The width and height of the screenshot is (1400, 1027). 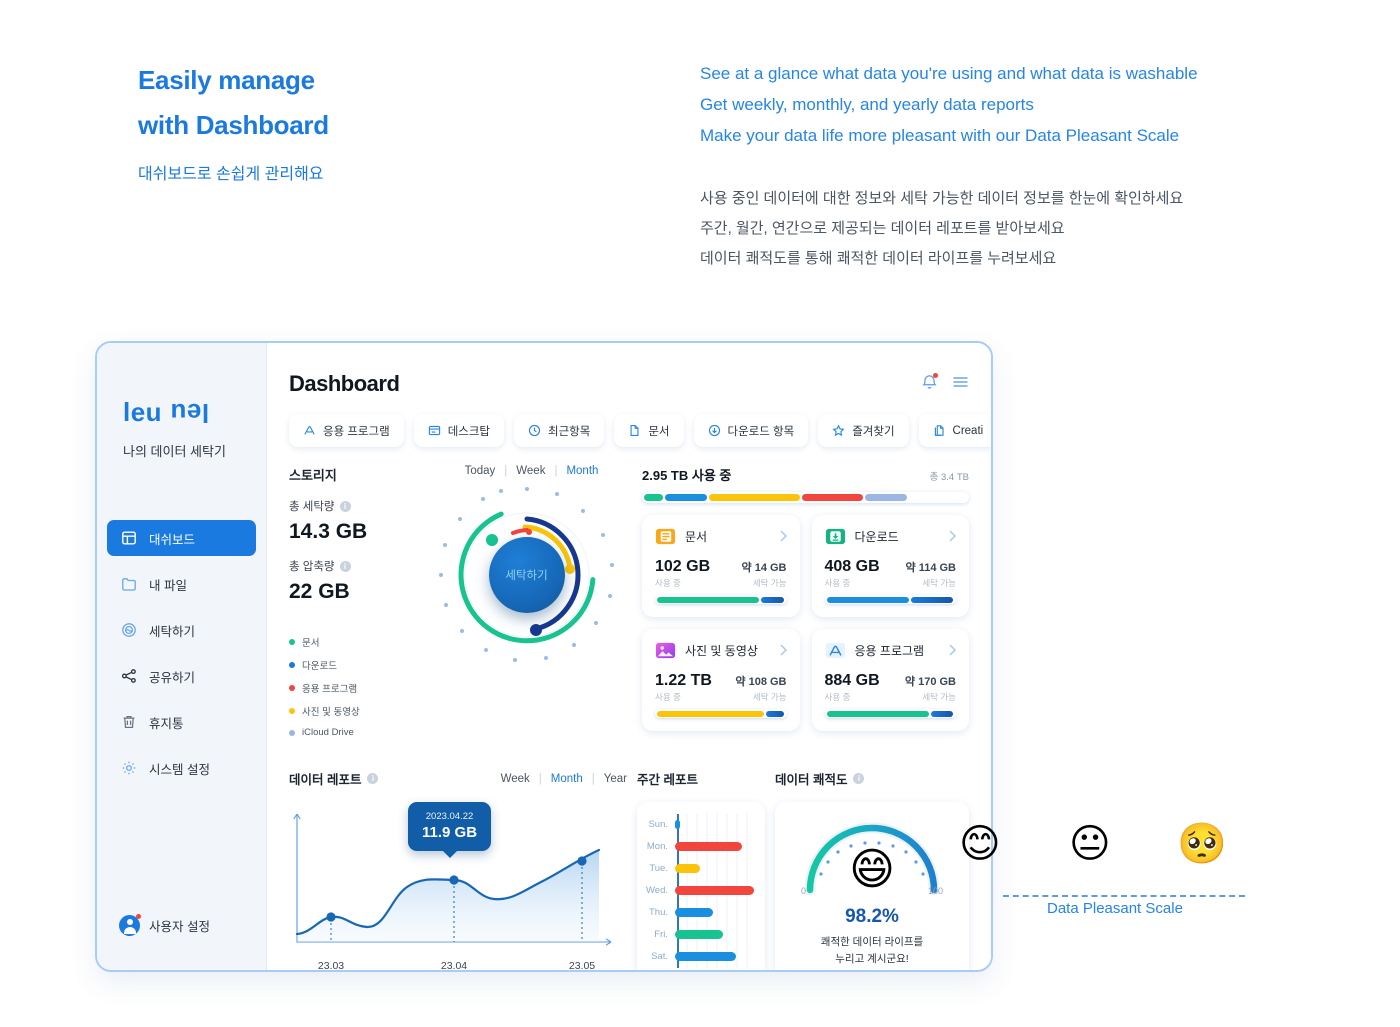 I want to click on card-used-sublabel: 사용 중, so click(x=668, y=697).